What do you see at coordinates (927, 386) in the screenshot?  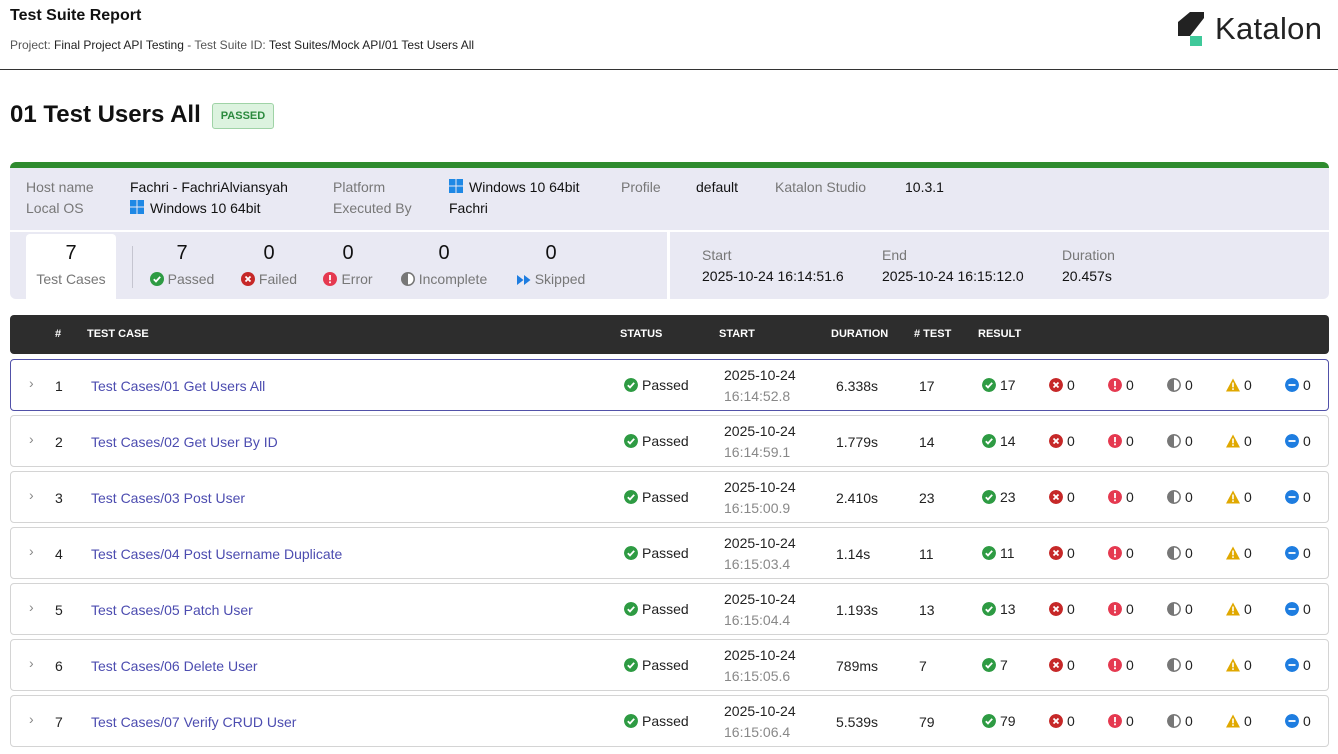 I see `row-test-count: 17` at bounding box center [927, 386].